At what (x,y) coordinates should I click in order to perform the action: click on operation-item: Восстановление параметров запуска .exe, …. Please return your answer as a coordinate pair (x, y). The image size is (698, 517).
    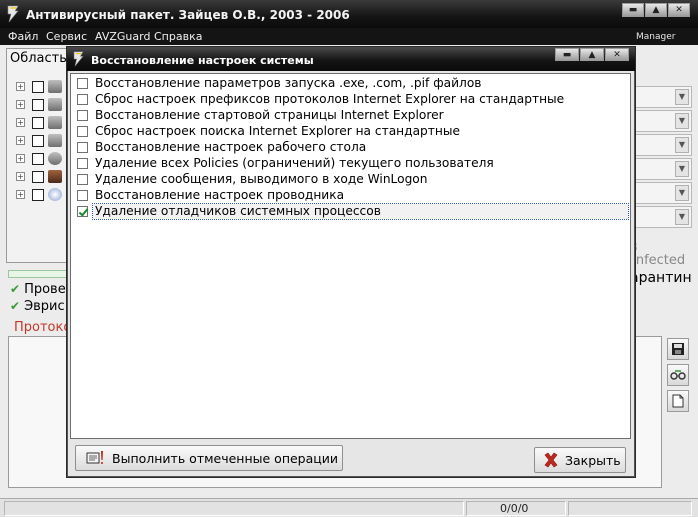
    Looking at the image, I should click on (351, 83).